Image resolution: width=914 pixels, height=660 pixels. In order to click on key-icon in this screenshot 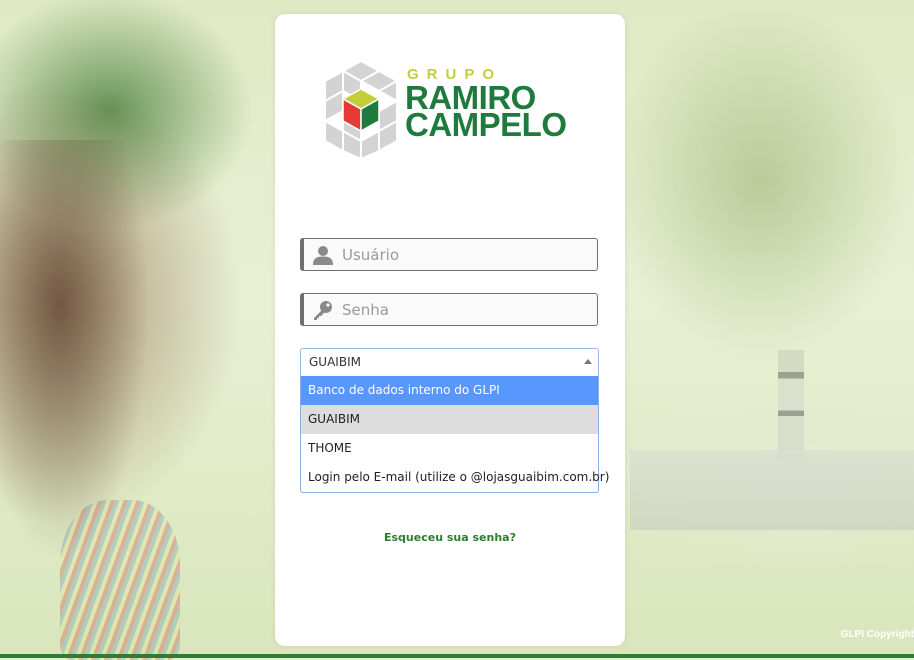, I will do `click(323, 310)`.